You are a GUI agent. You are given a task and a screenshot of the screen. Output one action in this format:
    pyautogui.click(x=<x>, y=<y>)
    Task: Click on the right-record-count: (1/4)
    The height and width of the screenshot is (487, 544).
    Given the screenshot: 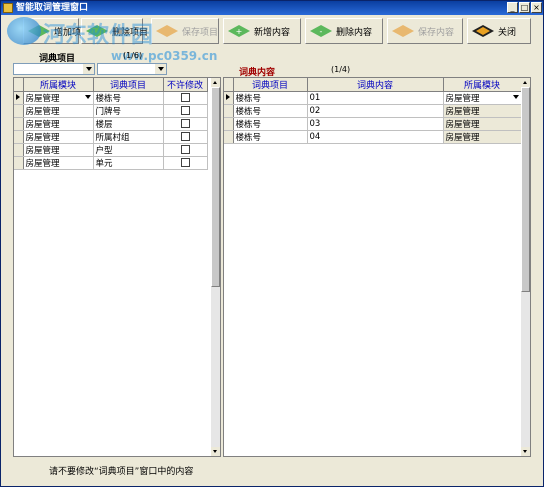 What is the action you would take?
    pyautogui.click(x=341, y=69)
    